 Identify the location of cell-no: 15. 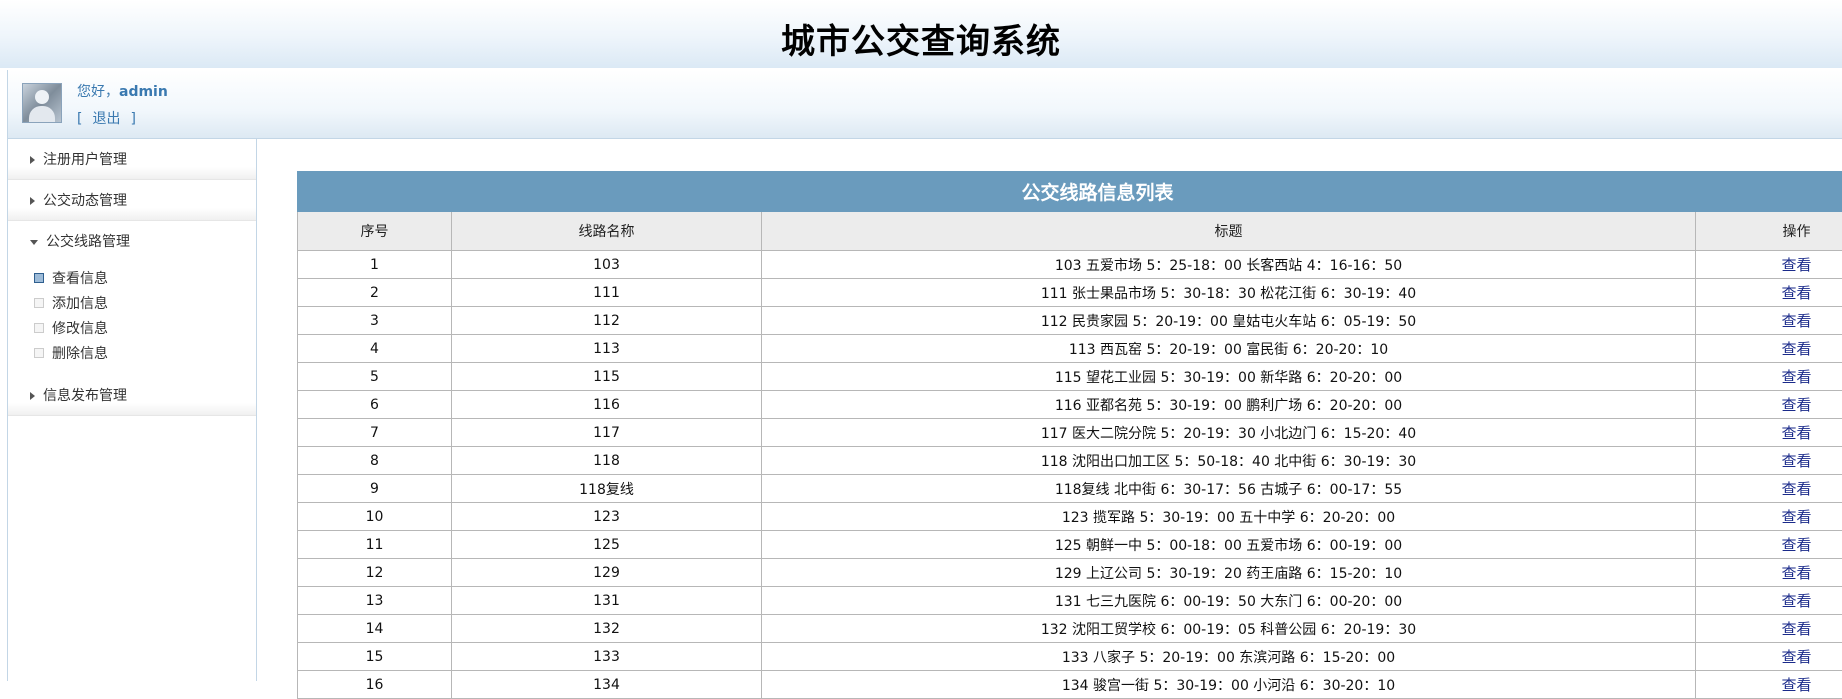
(375, 657).